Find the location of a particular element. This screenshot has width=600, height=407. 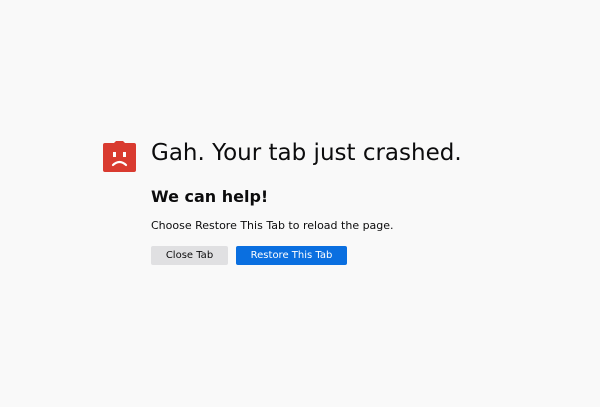

page-subtitle: We can help! is located at coordinates (210, 196).